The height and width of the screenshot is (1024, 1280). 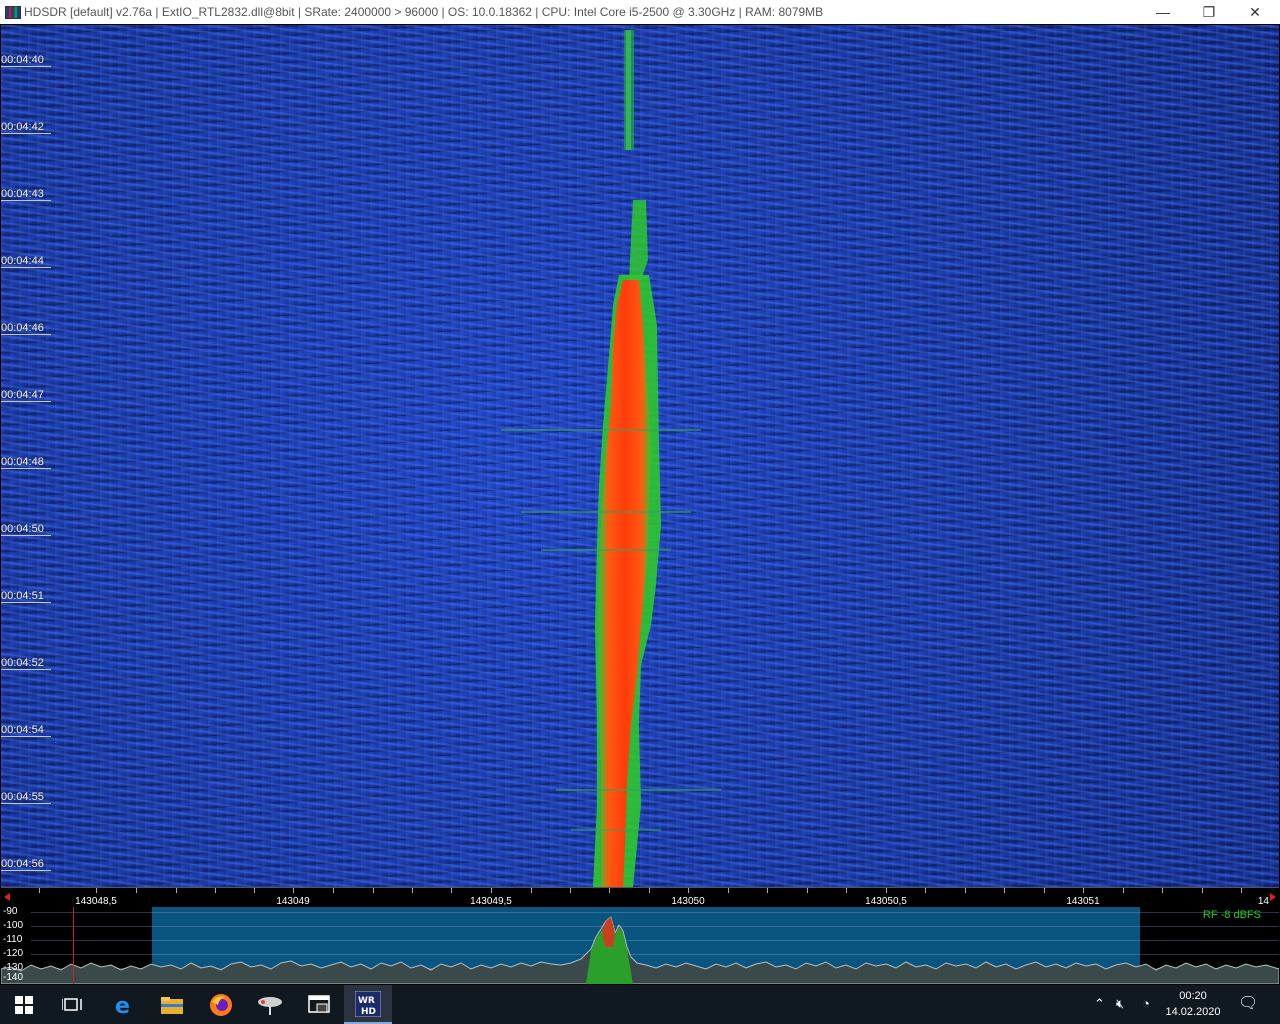 I want to click on taskbar: e WR HD ⌃ 🔇︎ ◔ 00:20 14.02.2020 🗨︎, so click(x=640, y=1004).